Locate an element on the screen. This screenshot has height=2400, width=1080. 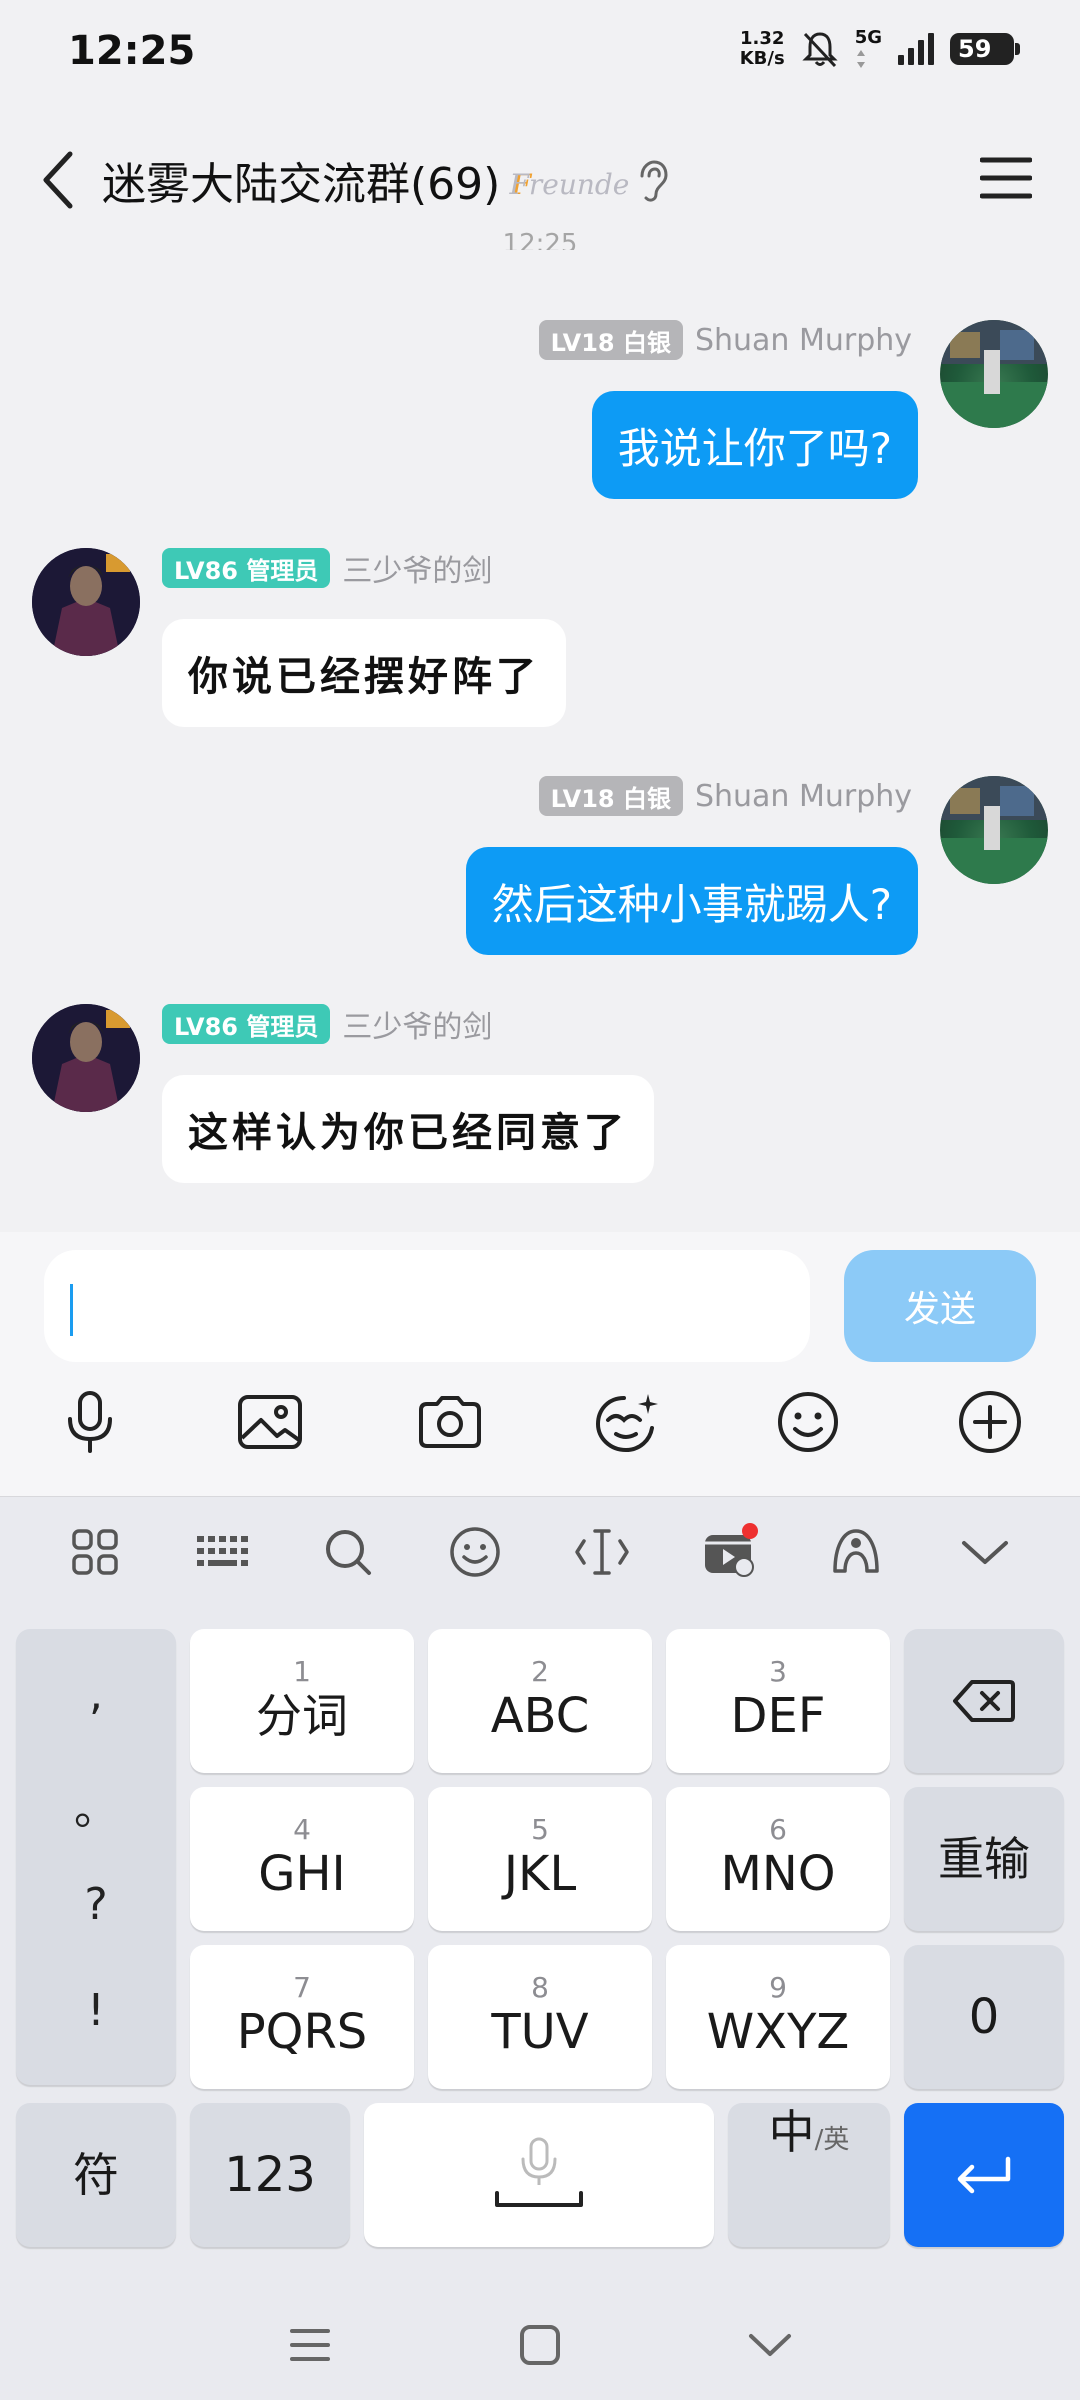
key-3: 3 DEF is located at coordinates (778, 1701).